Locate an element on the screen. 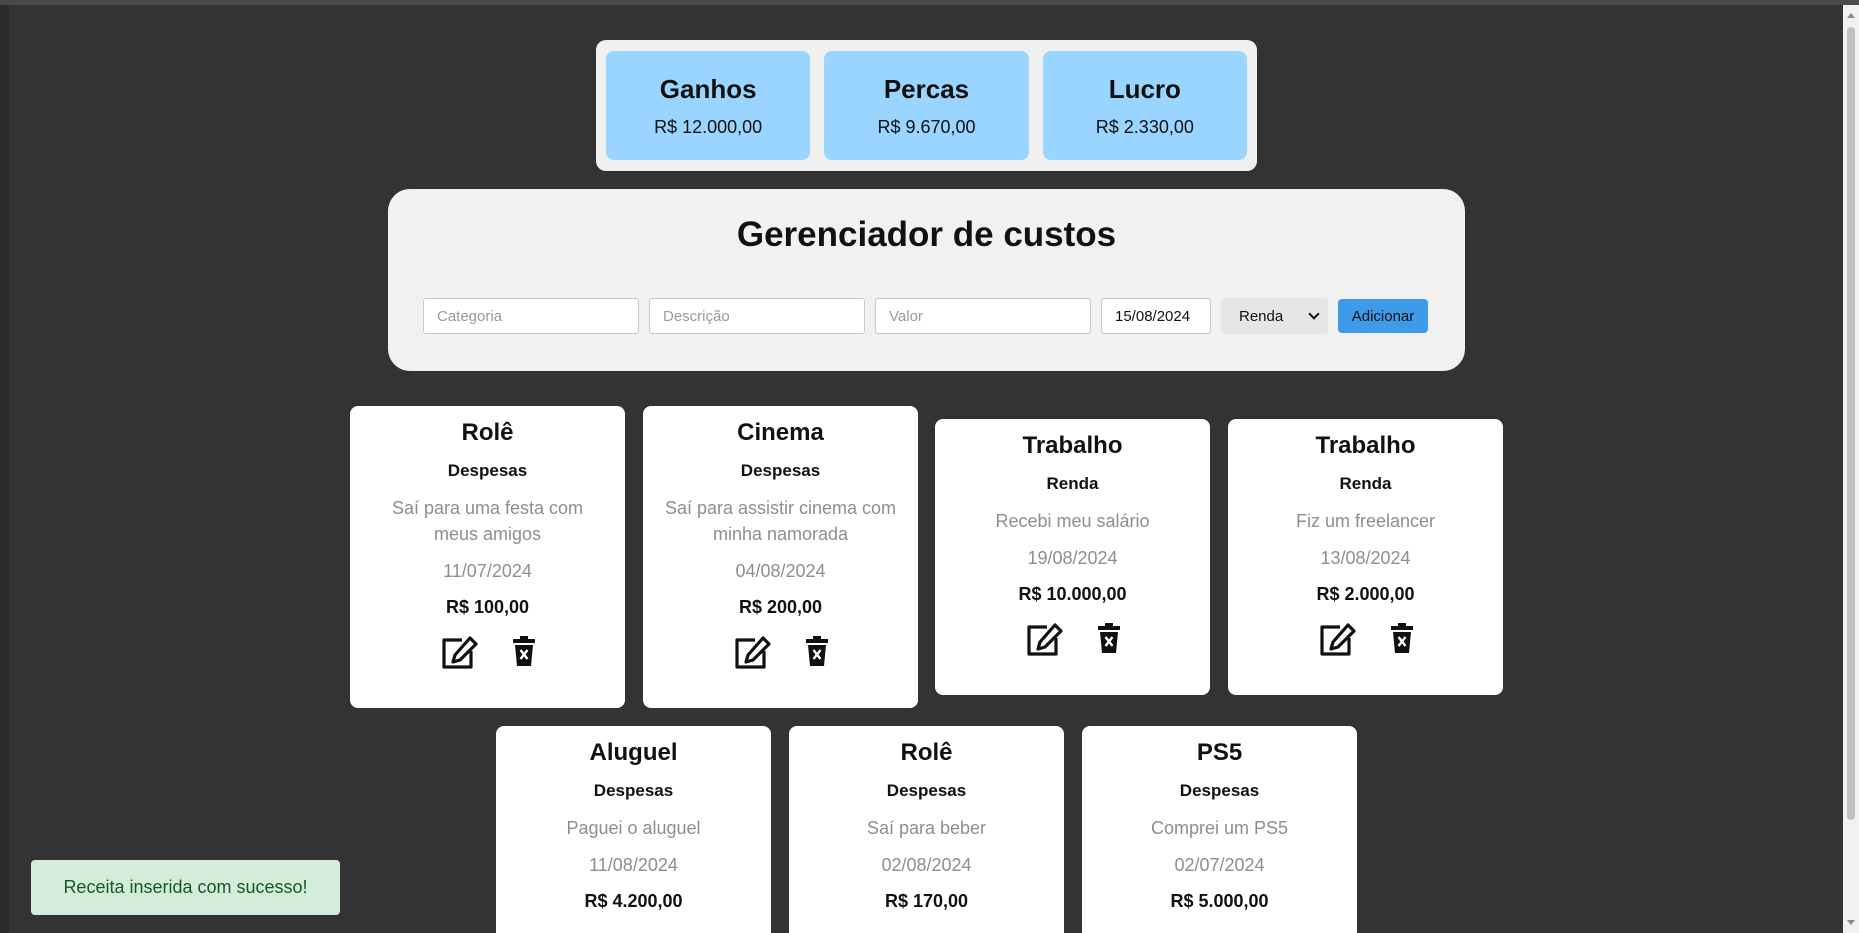  descricao-input is located at coordinates (757, 316).